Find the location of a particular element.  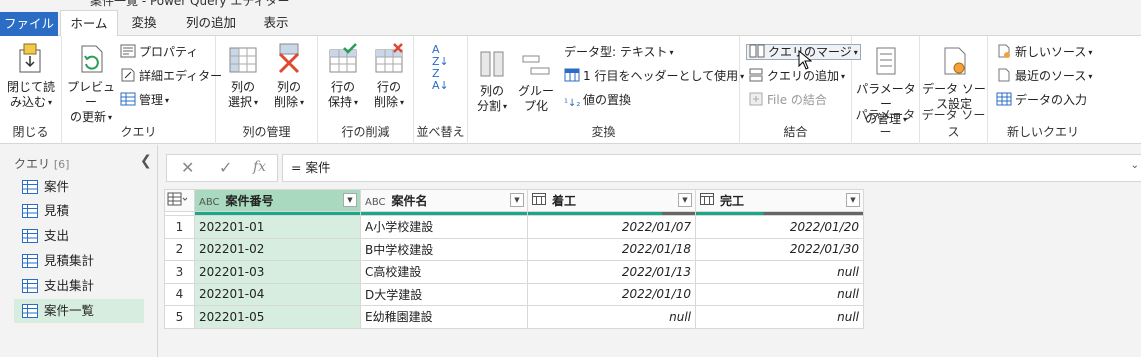

row-number: 4 is located at coordinates (179, 294).